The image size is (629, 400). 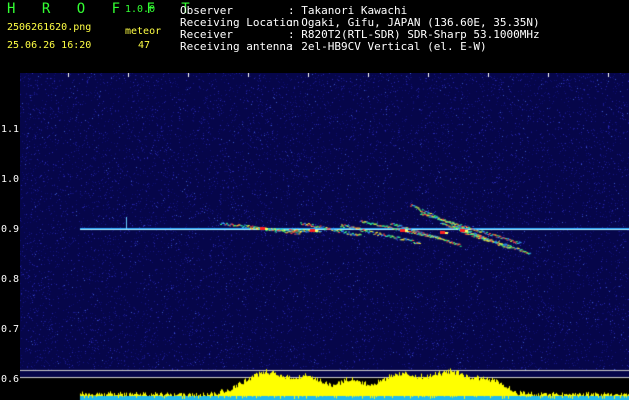 What do you see at coordinates (10, 179) in the screenshot?
I see `y-tick-label: 1.0` at bounding box center [10, 179].